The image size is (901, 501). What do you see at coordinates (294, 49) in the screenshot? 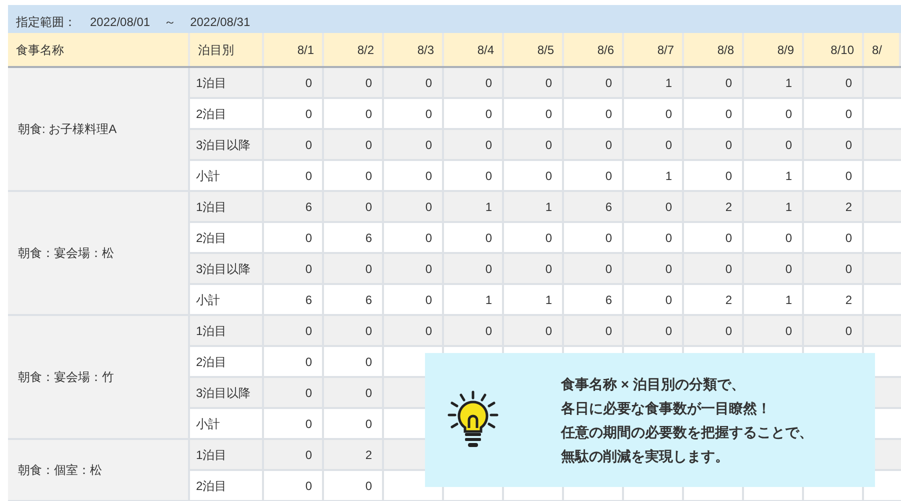
I see `column-header: 8/1` at bounding box center [294, 49].